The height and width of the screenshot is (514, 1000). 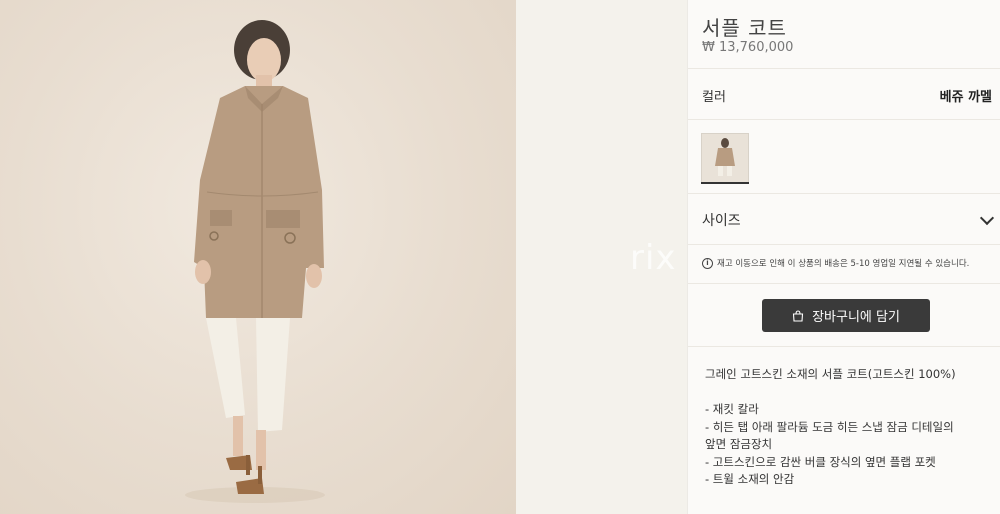 I want to click on feature-item: - 고트스킨으로 감싼 버클 장식의 옆면 플랩 포켓, so click(x=820, y=461).